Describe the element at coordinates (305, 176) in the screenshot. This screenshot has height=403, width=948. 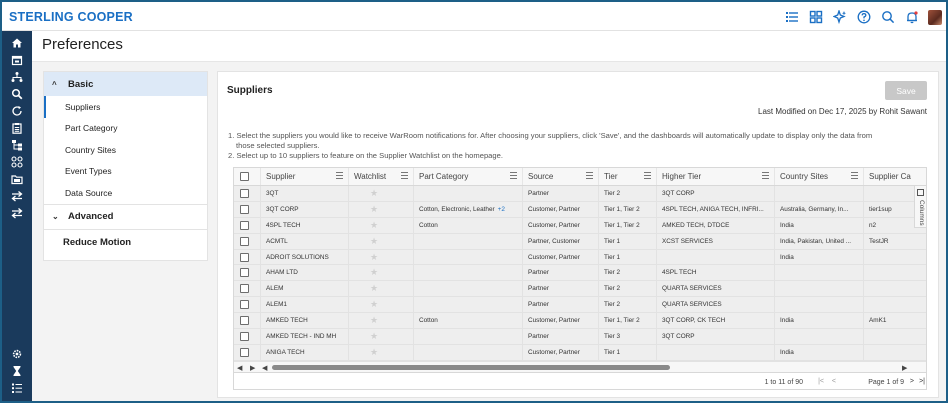
I see `column-header-supplier: Supplier` at that location.